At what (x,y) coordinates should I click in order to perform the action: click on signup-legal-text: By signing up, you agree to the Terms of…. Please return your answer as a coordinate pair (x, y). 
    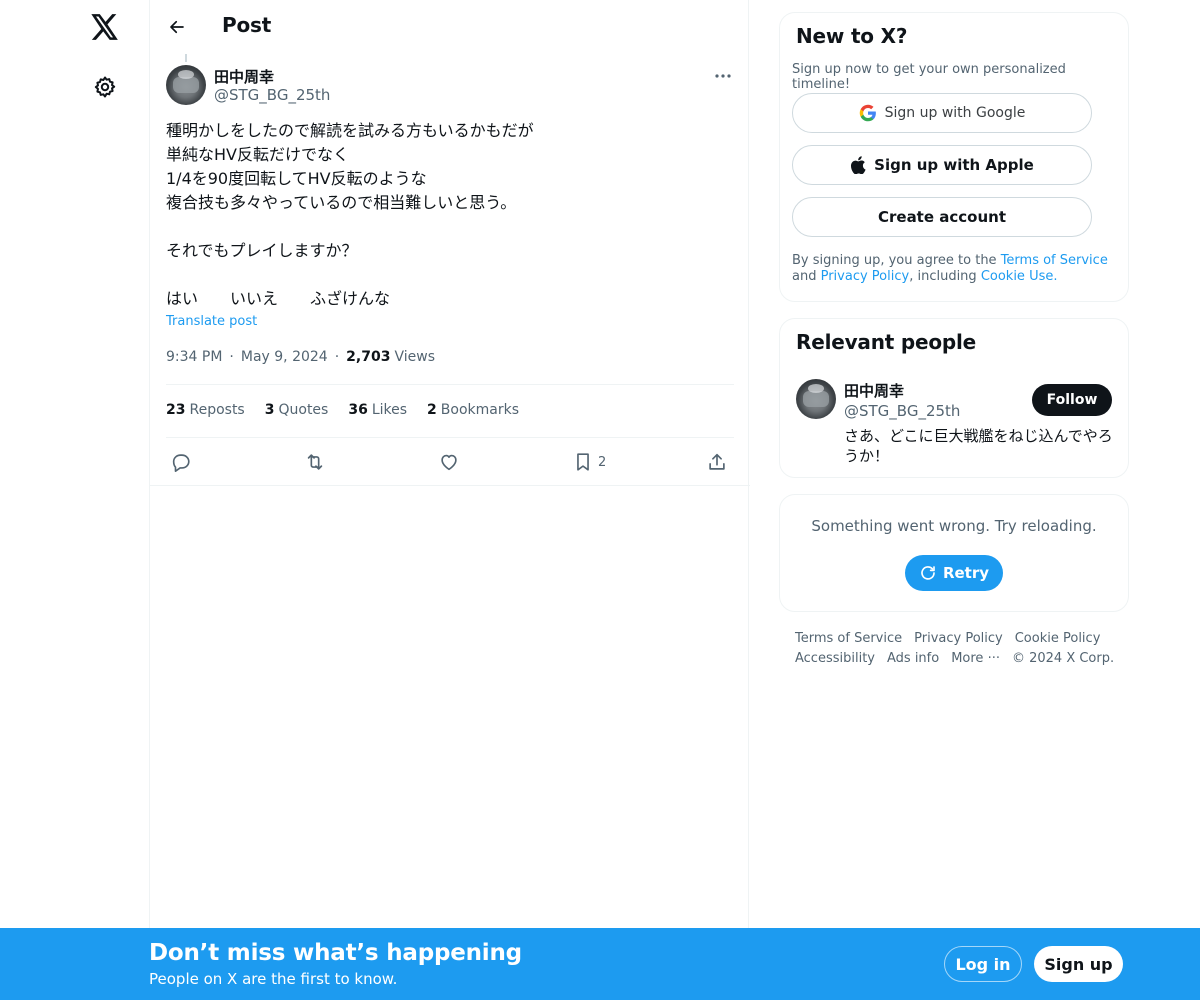
    Looking at the image, I should click on (950, 268).